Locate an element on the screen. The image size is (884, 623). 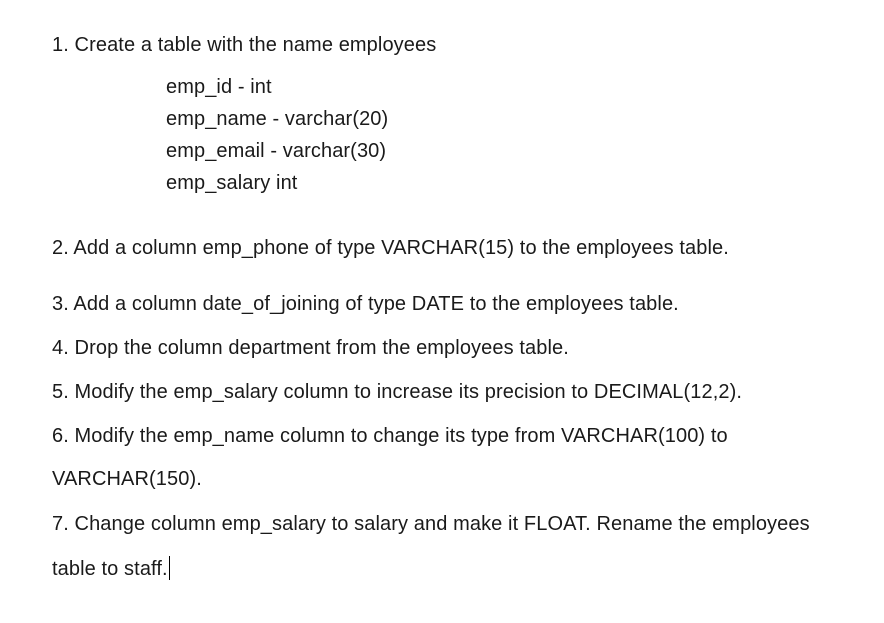
column-emp-email: emp_email - varchar(30) is located at coordinates (276, 151).